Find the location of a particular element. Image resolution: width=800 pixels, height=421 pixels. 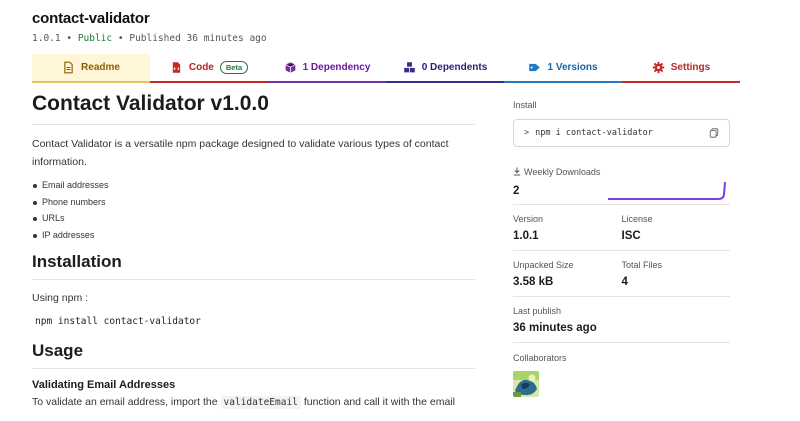

tab-versions: 1 Versions is located at coordinates (563, 68).